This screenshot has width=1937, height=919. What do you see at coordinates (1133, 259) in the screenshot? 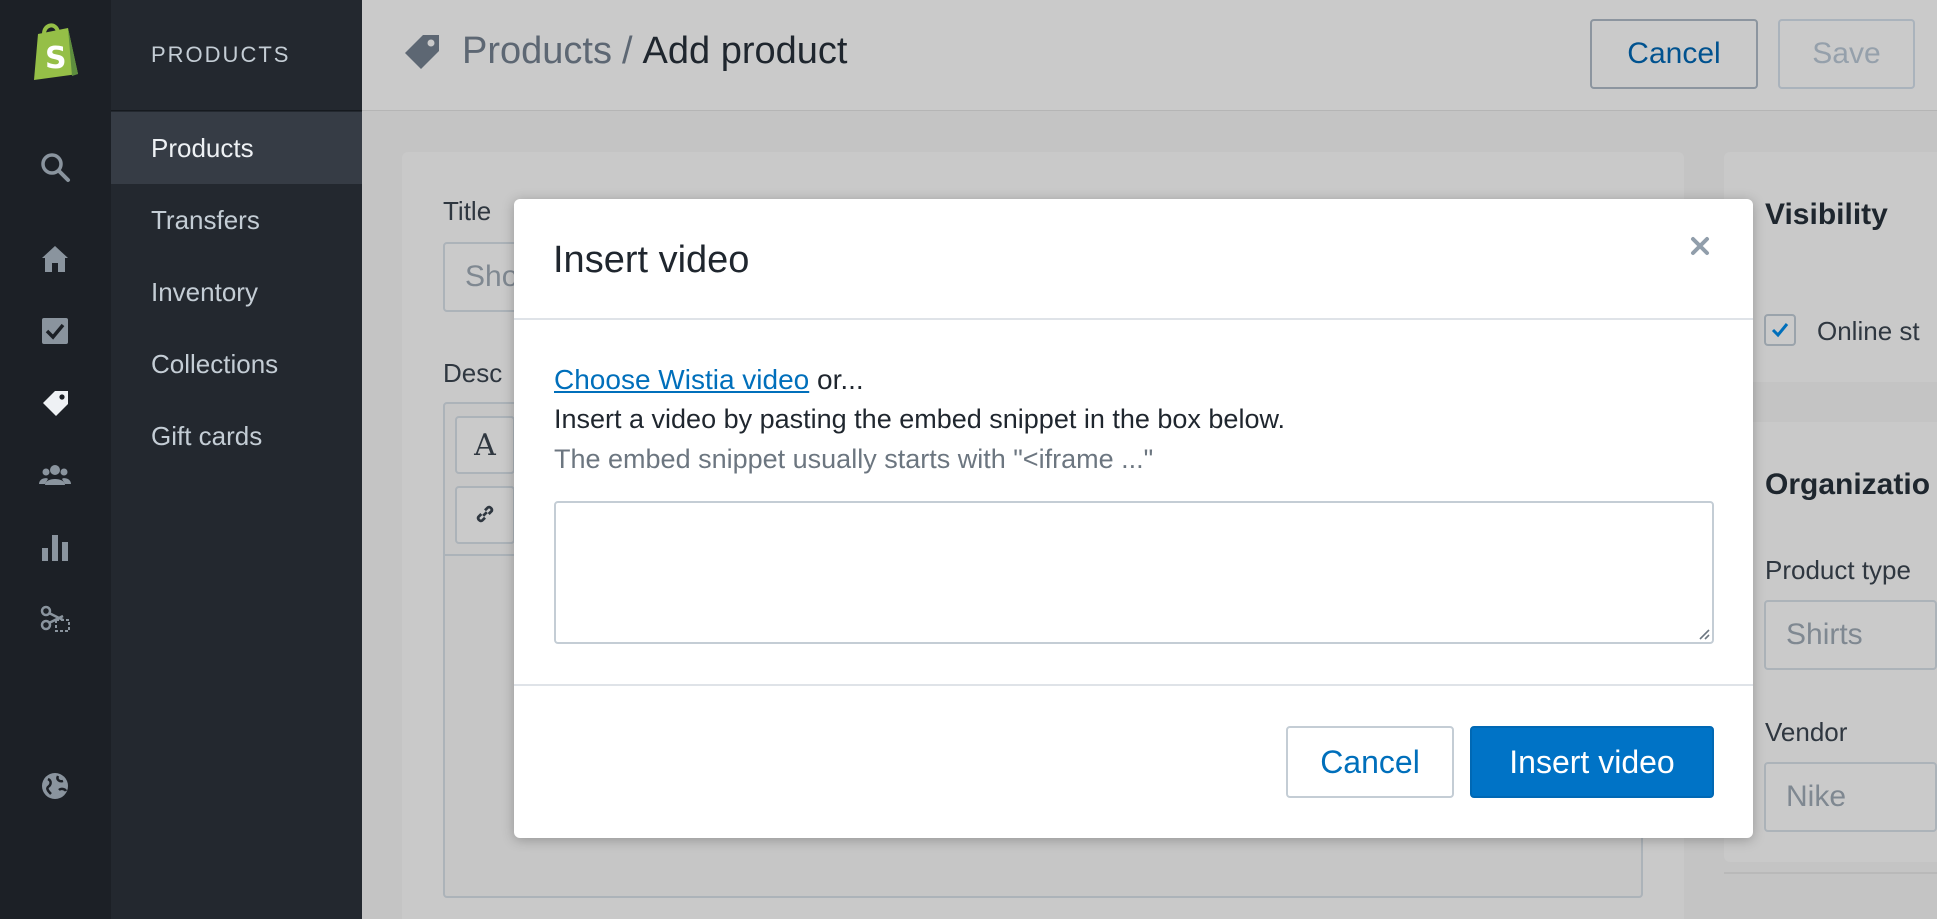
I see `modal-header: Insert video` at bounding box center [1133, 259].